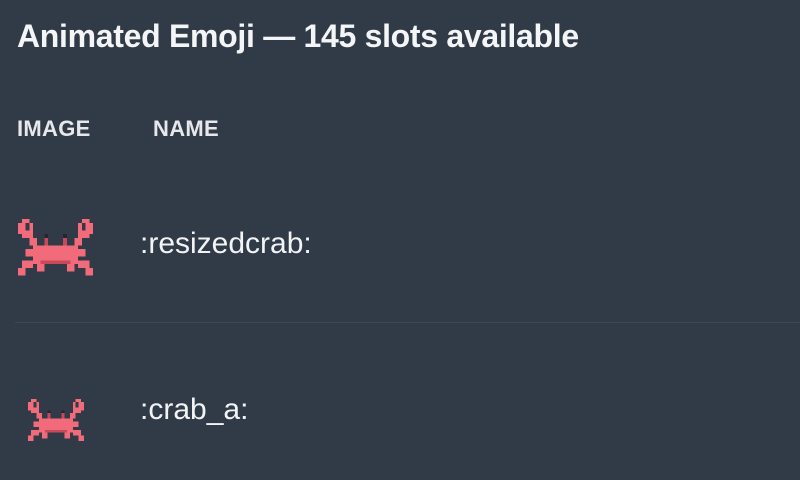 This screenshot has width=800, height=480. What do you see at coordinates (194, 410) in the screenshot?
I see `emoji-name: :crab_a:` at bounding box center [194, 410].